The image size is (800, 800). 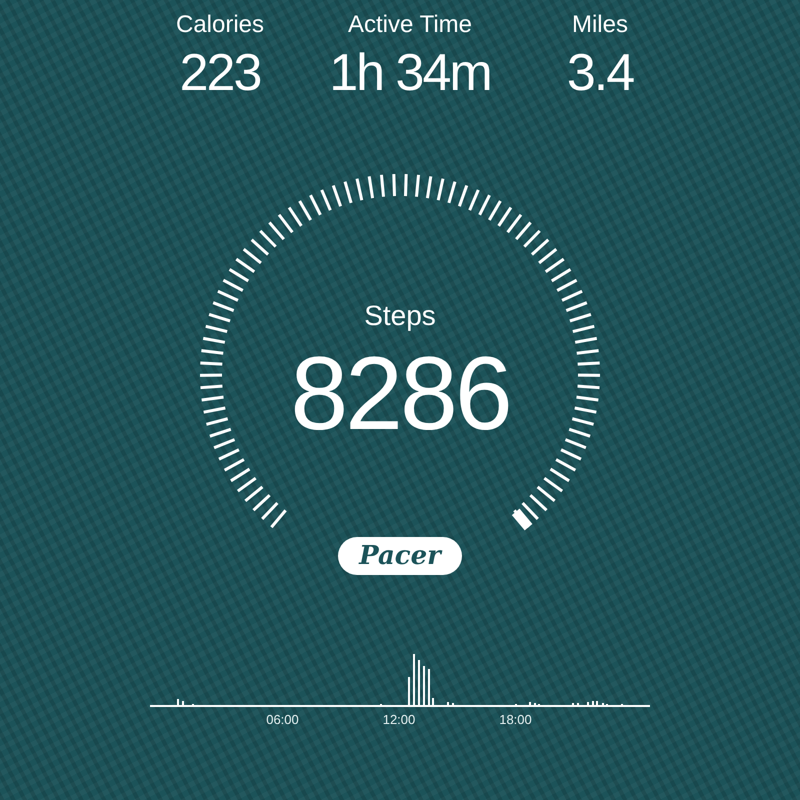 I want to click on time-label: 18:00, so click(x=515, y=719).